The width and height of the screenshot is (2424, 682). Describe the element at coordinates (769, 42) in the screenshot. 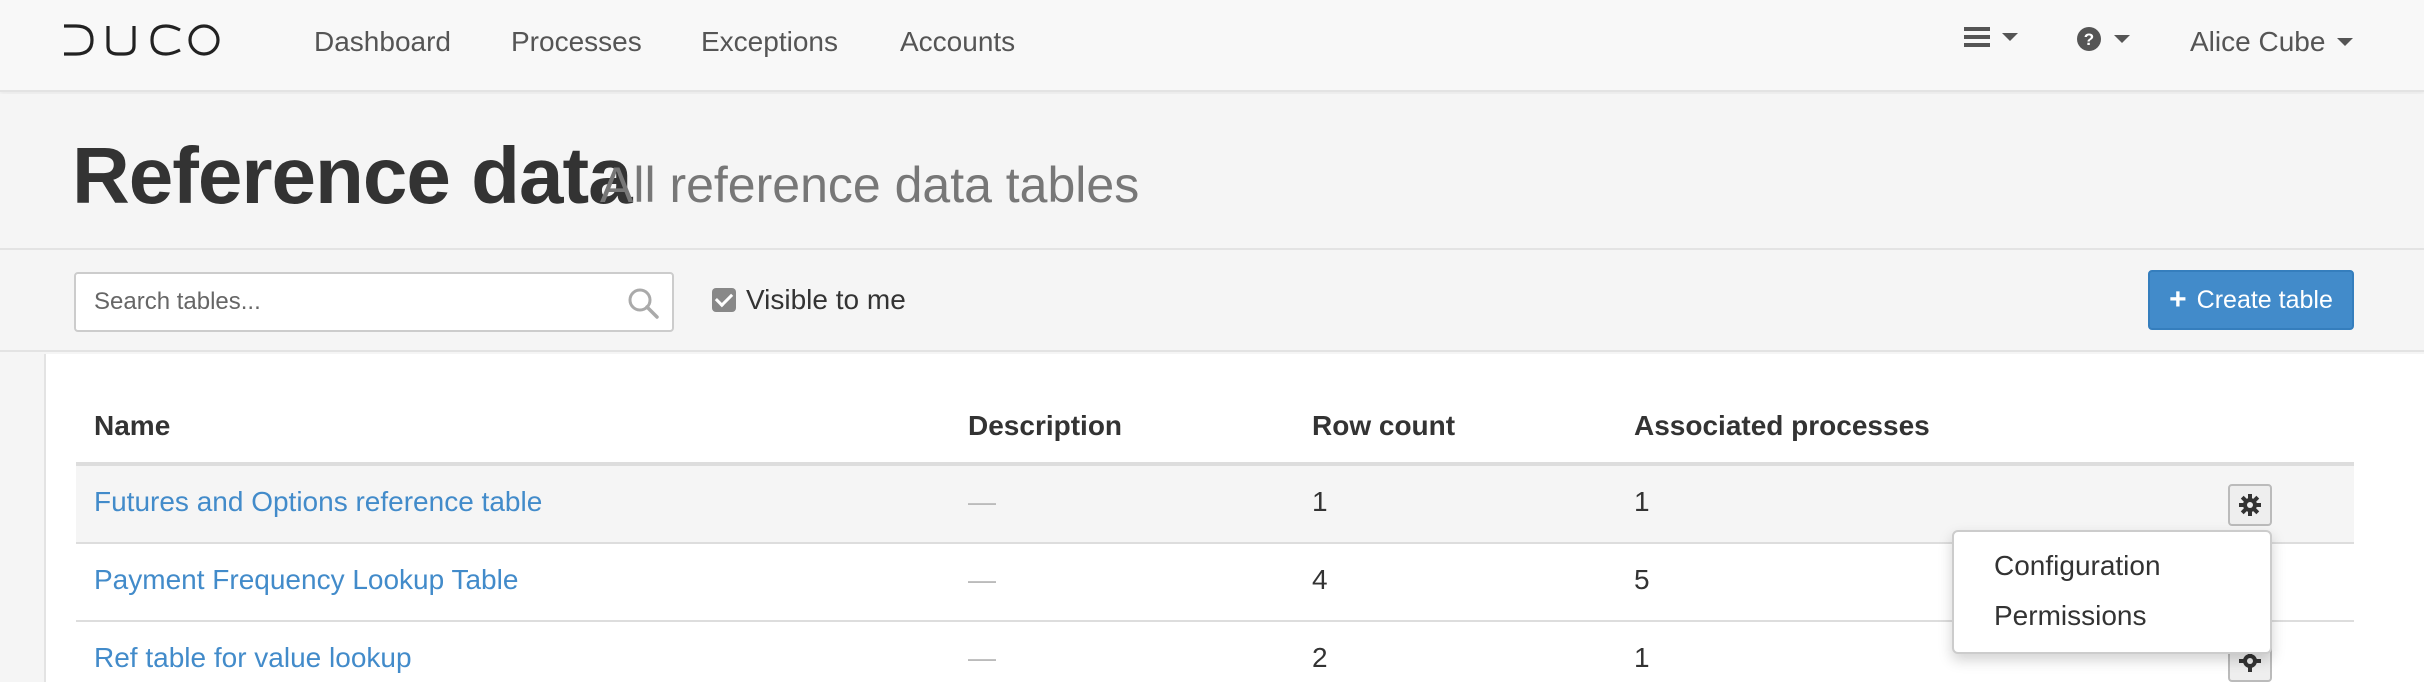

I see `nav-exceptions: Exceptions` at that location.